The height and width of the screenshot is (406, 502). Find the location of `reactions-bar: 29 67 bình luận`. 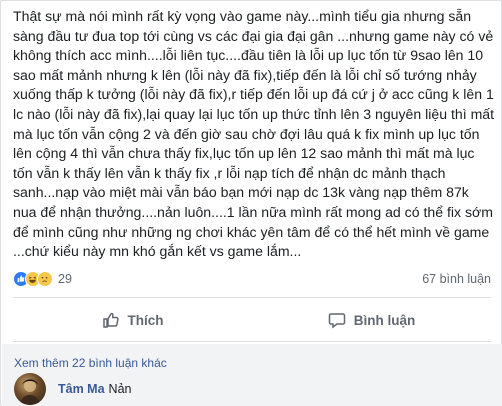

reactions-bar: 29 67 bình luận is located at coordinates (252, 279).